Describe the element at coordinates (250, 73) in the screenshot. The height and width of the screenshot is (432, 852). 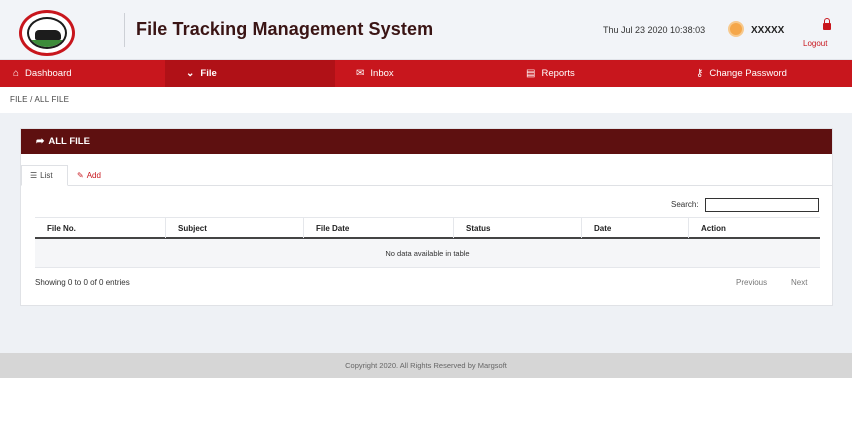
I see `nav-item-file: ⌄ File` at that location.